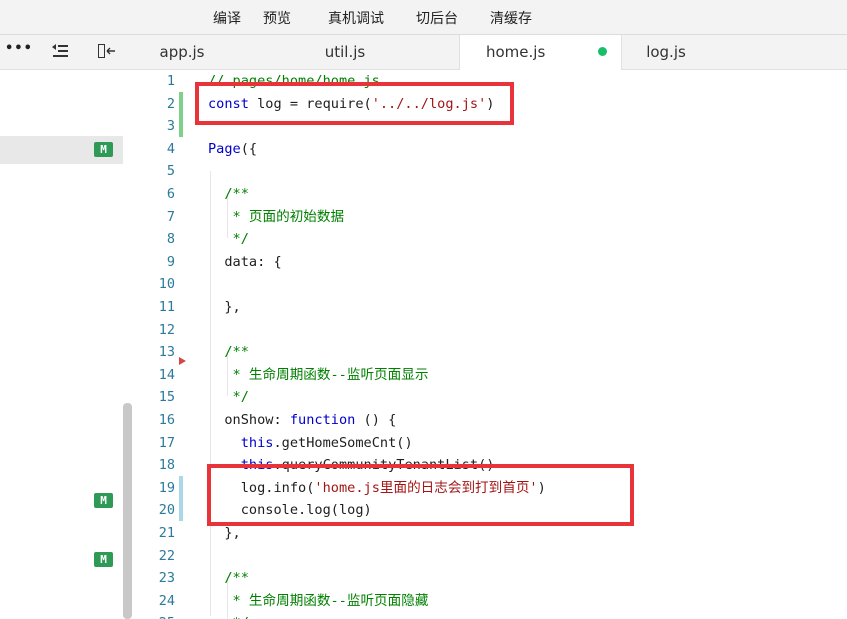  What do you see at coordinates (19, 48) in the screenshot?
I see `more-icon: •••` at bounding box center [19, 48].